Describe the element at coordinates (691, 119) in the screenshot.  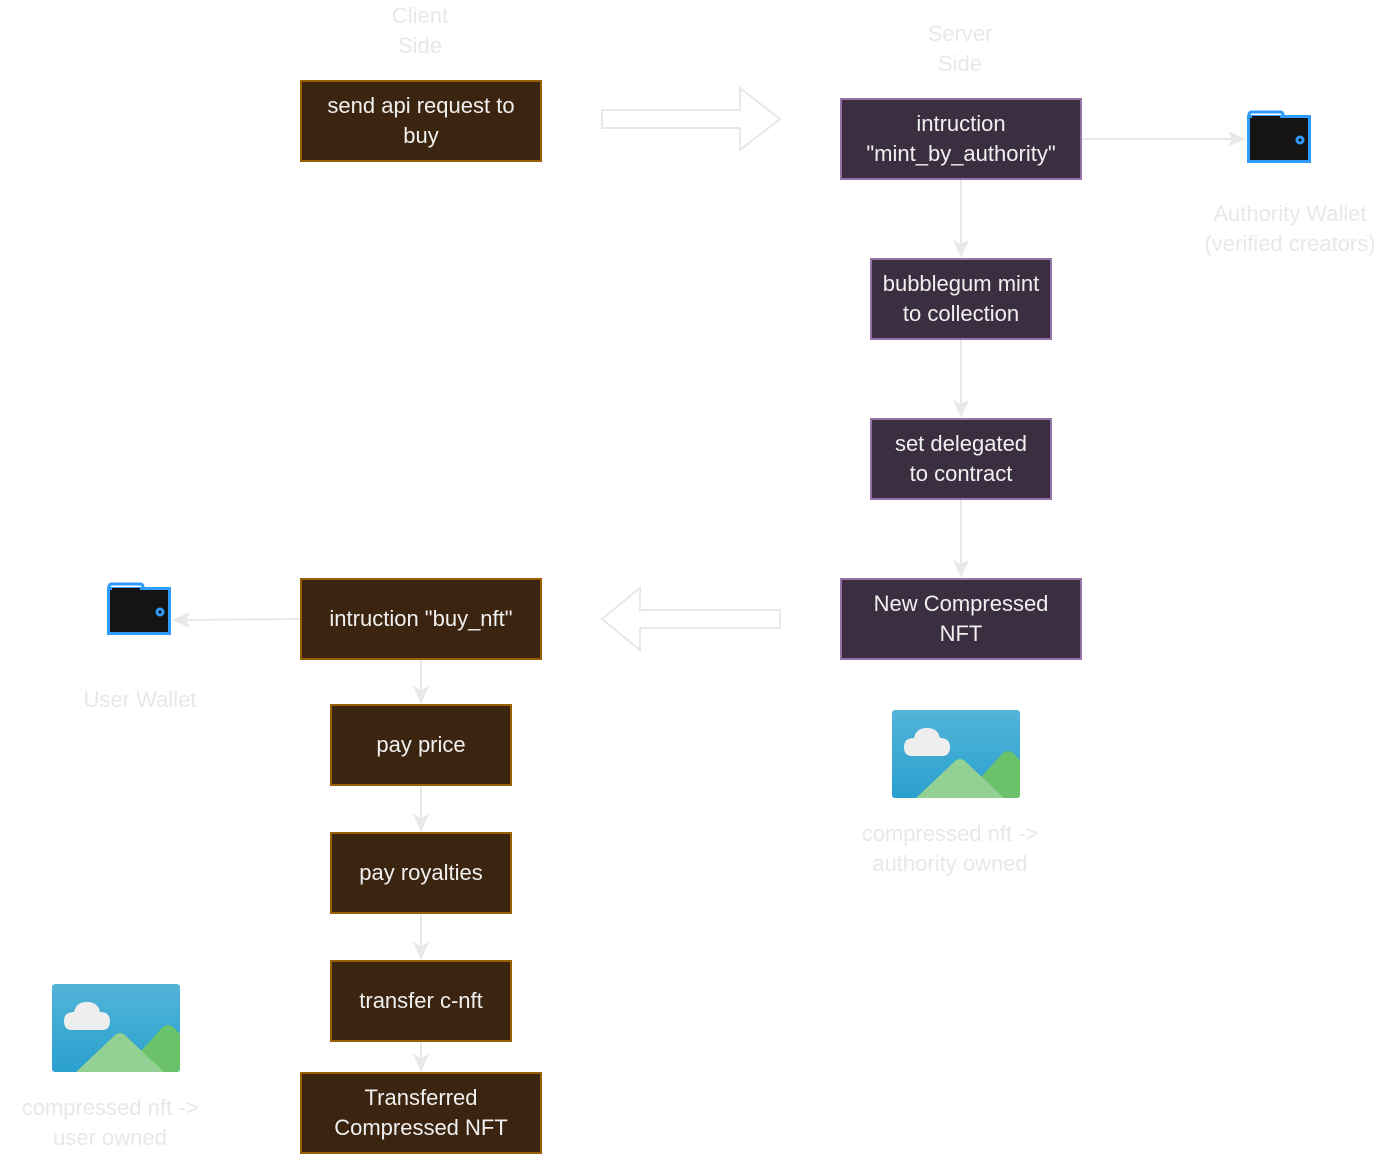
I see `request-to-server-arrow` at that location.